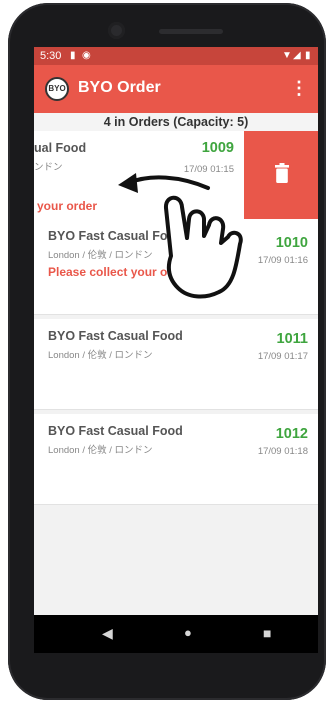 This screenshot has width=331, height=703. I want to click on swipe-delete-action, so click(281, 175).